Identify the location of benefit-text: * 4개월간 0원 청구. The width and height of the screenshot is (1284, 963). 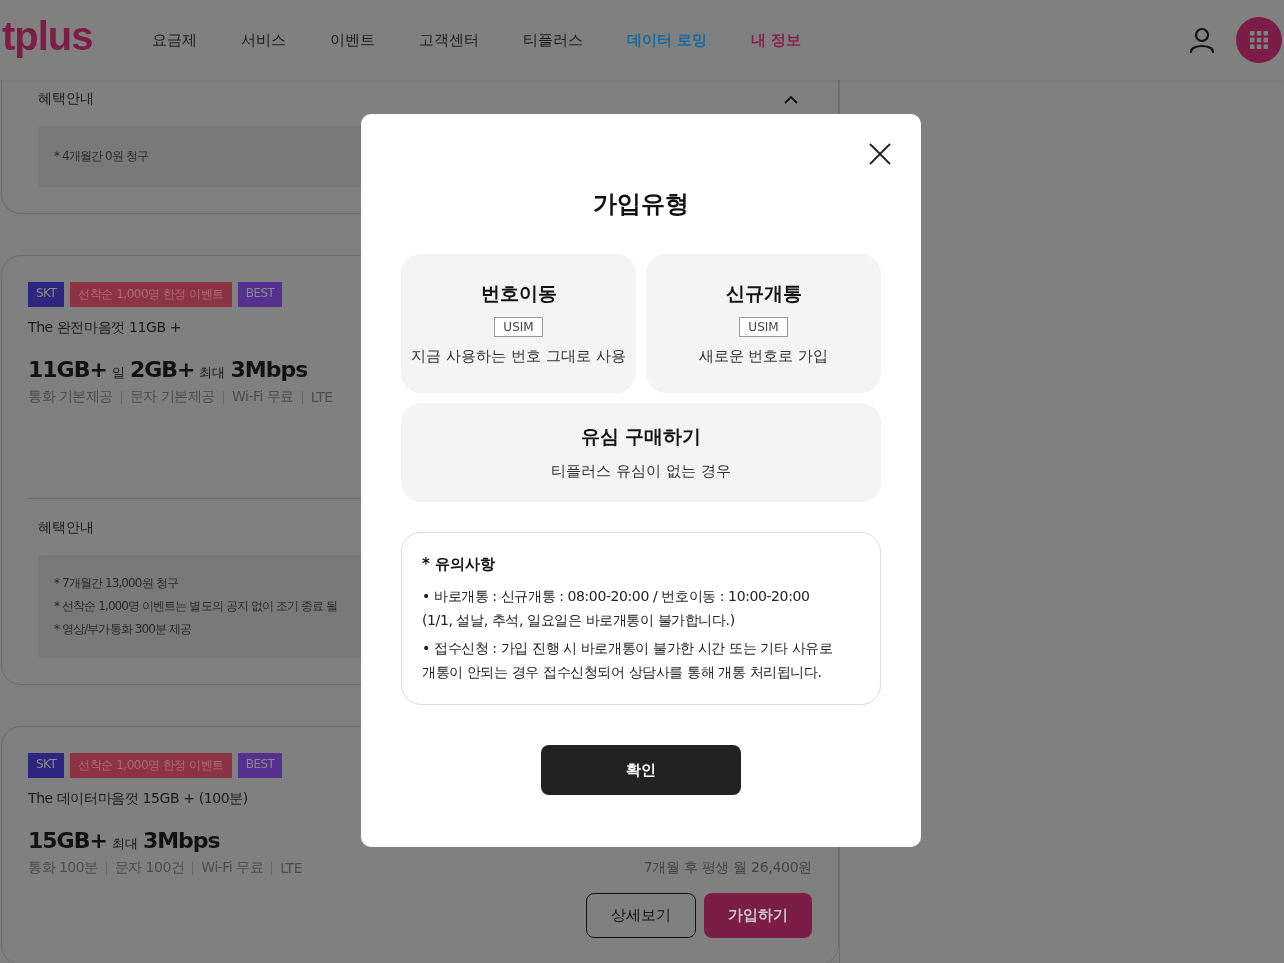
(101, 156).